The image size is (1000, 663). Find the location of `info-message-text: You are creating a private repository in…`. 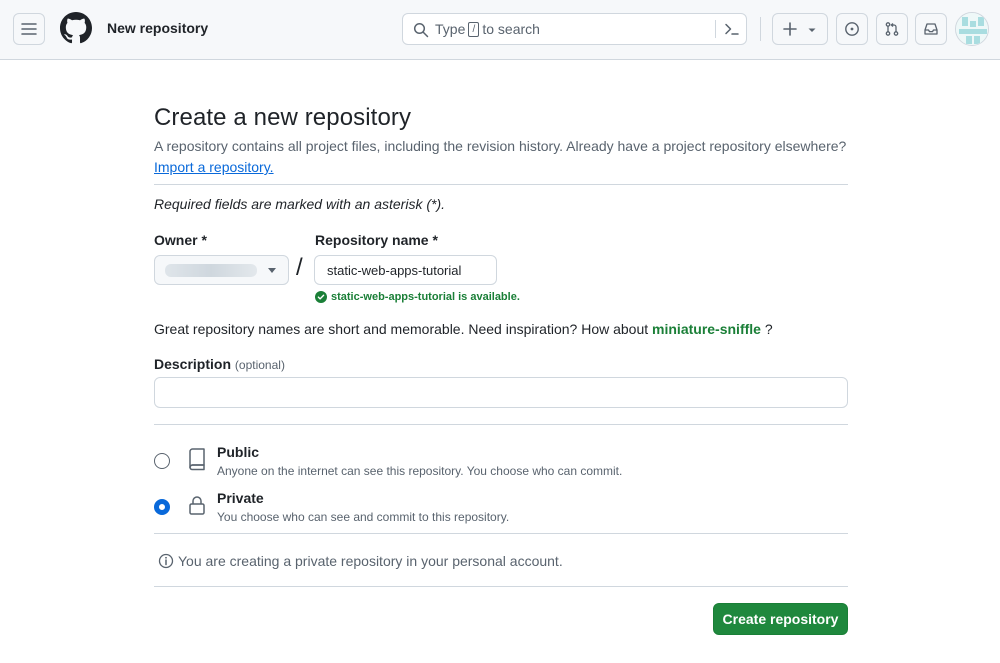

info-message-text: You are creating a private repository in… is located at coordinates (370, 561).